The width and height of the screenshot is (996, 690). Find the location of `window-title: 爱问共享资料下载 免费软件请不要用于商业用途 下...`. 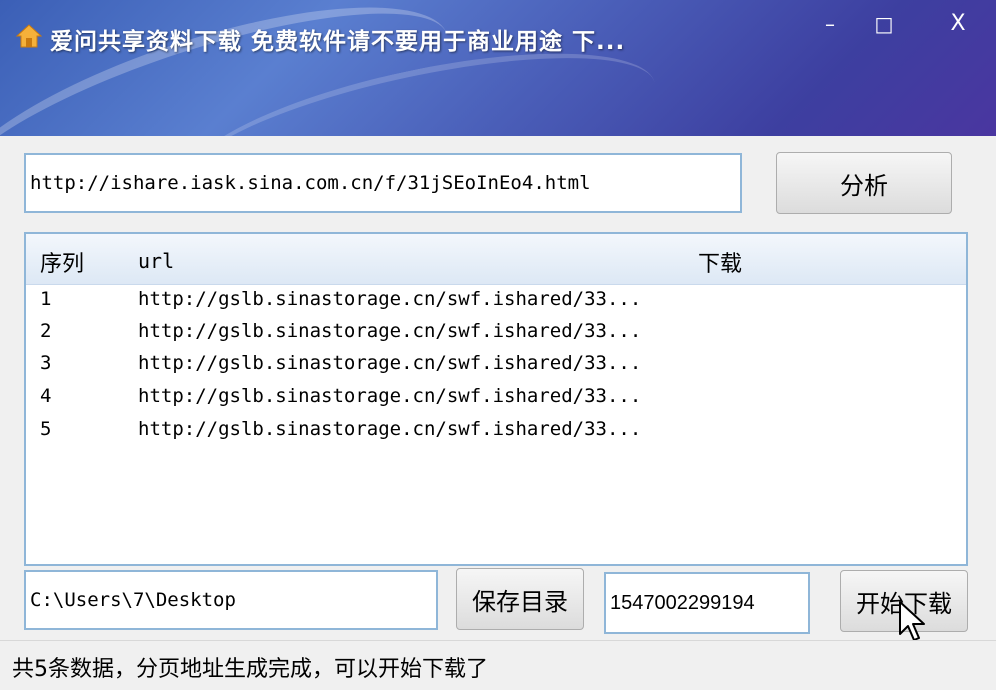

window-title: 爱问共享资料下载 免费软件请不要用于商业用途 下... is located at coordinates (338, 42).